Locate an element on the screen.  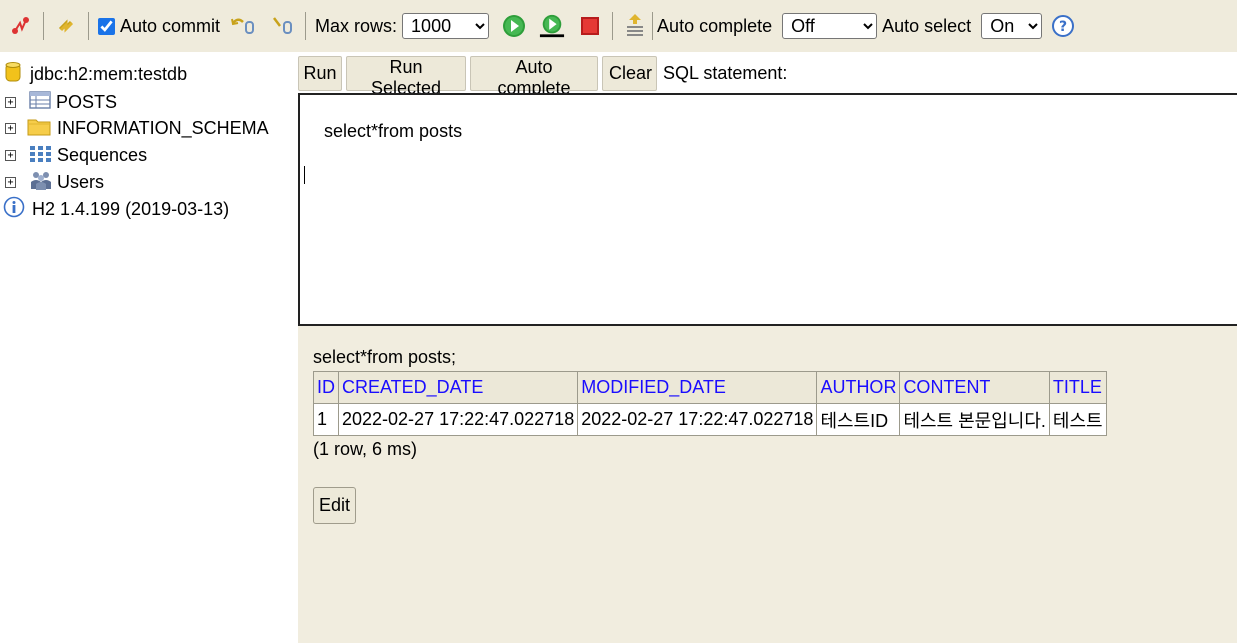
column-header-modified-date: MODIFIED_DATE is located at coordinates (697, 387).